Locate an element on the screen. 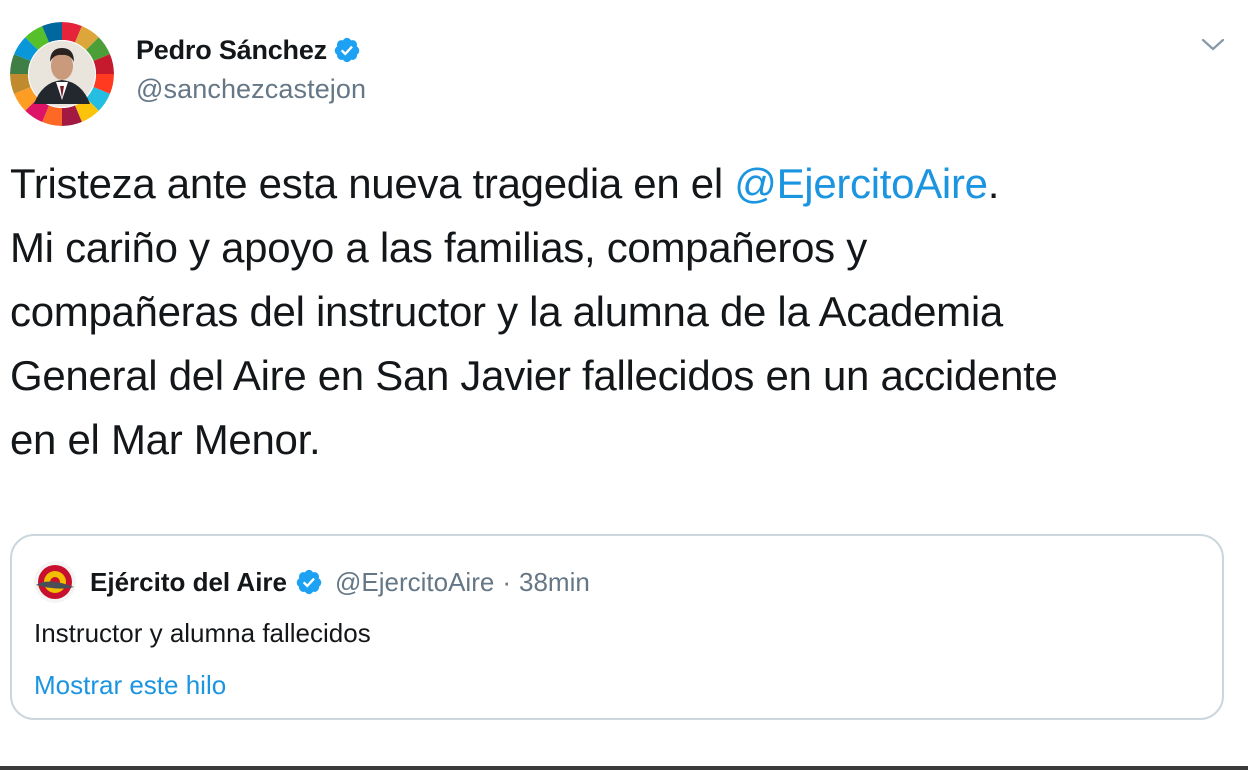 This screenshot has width=1248, height=770. avatar-image is located at coordinates (62, 74).